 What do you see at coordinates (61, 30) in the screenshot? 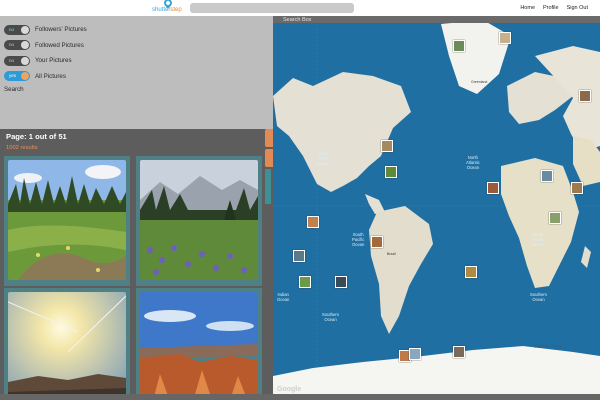
I see `filter-label: Followers' Pictures` at bounding box center [61, 30].